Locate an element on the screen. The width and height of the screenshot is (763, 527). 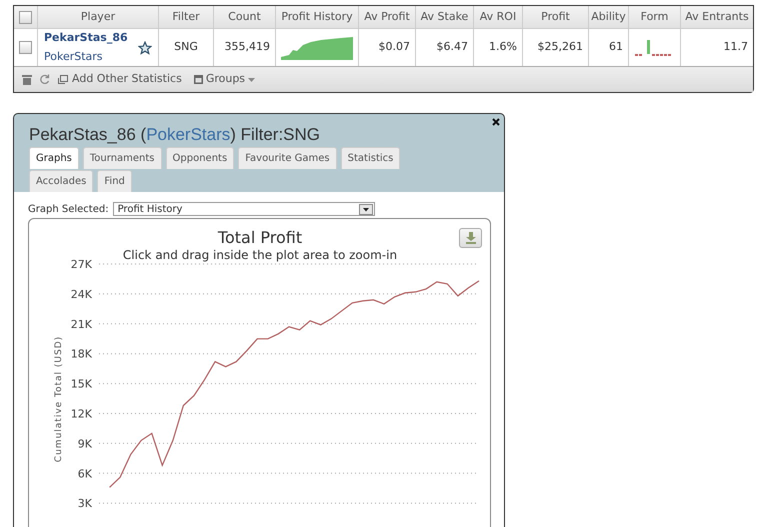
table-cell: $6.47 is located at coordinates (445, 47).